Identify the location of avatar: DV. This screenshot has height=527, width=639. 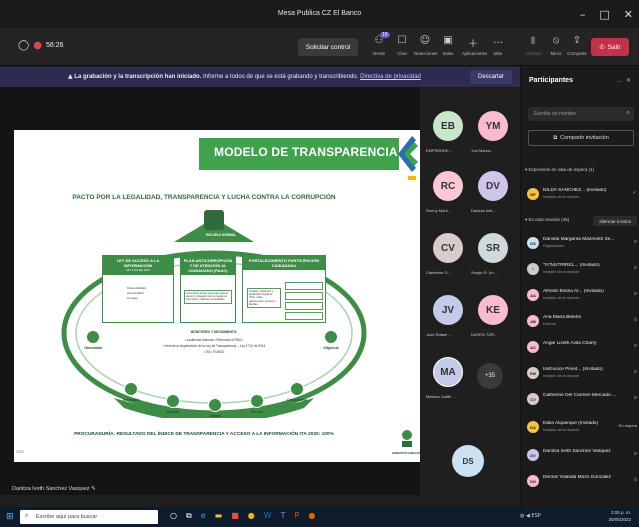
(533, 455).